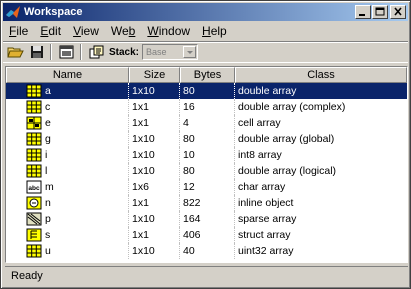 The height and width of the screenshot is (289, 411). Describe the element at coordinates (27, 276) in the screenshot. I see `status-text: Ready` at that location.